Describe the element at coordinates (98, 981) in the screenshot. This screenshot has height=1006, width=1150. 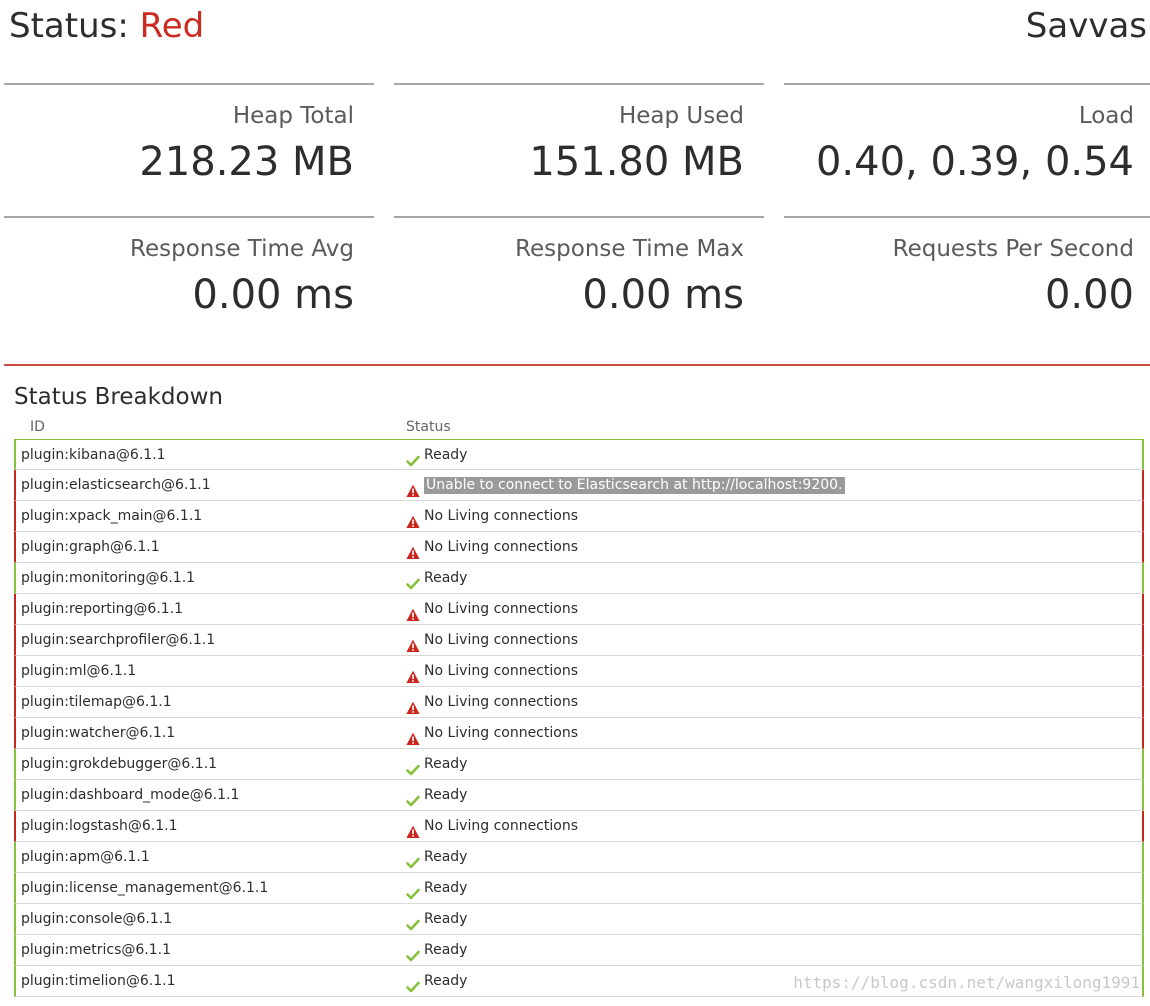
I see `plugin-id: plugin:timelion@6.1.1` at that location.